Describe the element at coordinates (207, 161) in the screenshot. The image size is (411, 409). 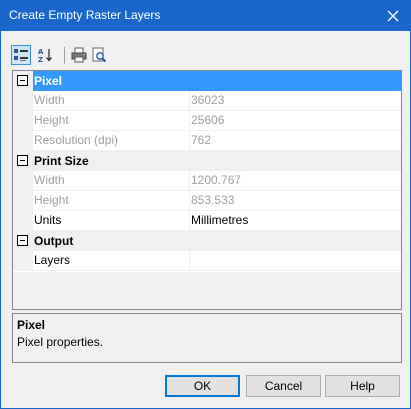
I see `category-print-size: Print Size` at that location.